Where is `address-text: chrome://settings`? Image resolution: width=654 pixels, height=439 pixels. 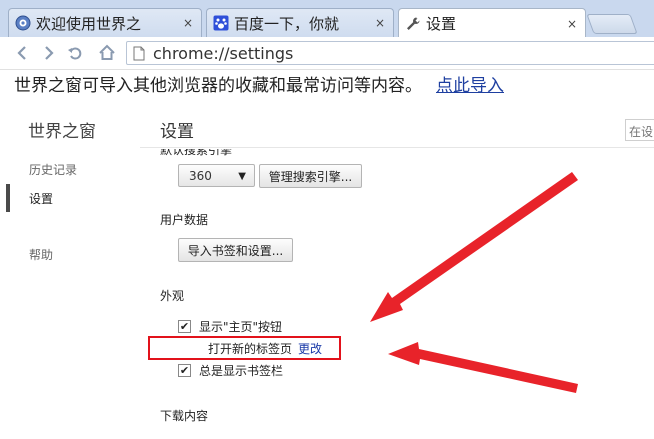 address-text: chrome://settings is located at coordinates (223, 53).